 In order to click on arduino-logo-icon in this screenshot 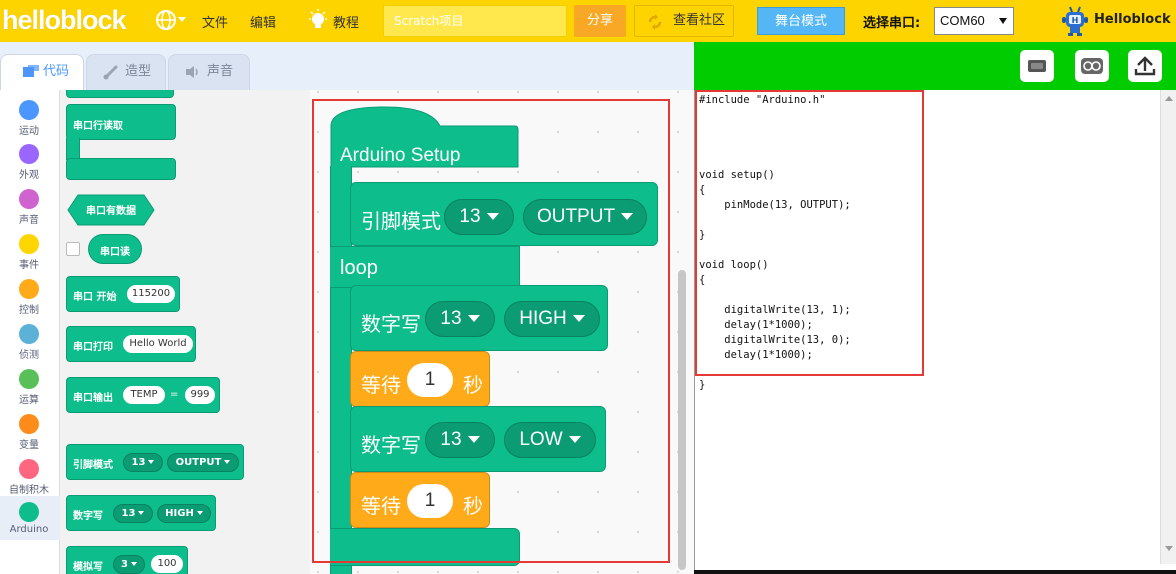, I will do `click(1092, 66)`.